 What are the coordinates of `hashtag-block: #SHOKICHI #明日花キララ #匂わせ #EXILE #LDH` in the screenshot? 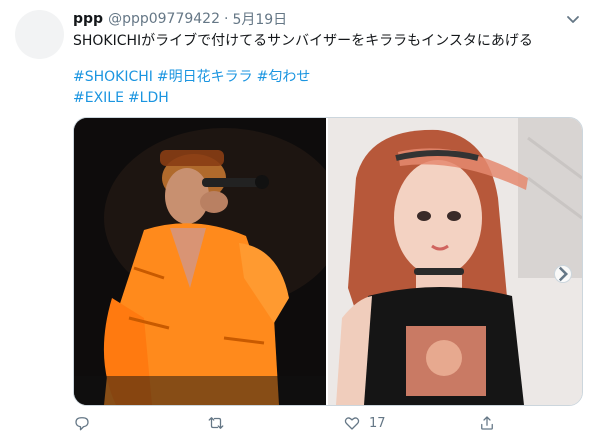 It's located at (193, 88).